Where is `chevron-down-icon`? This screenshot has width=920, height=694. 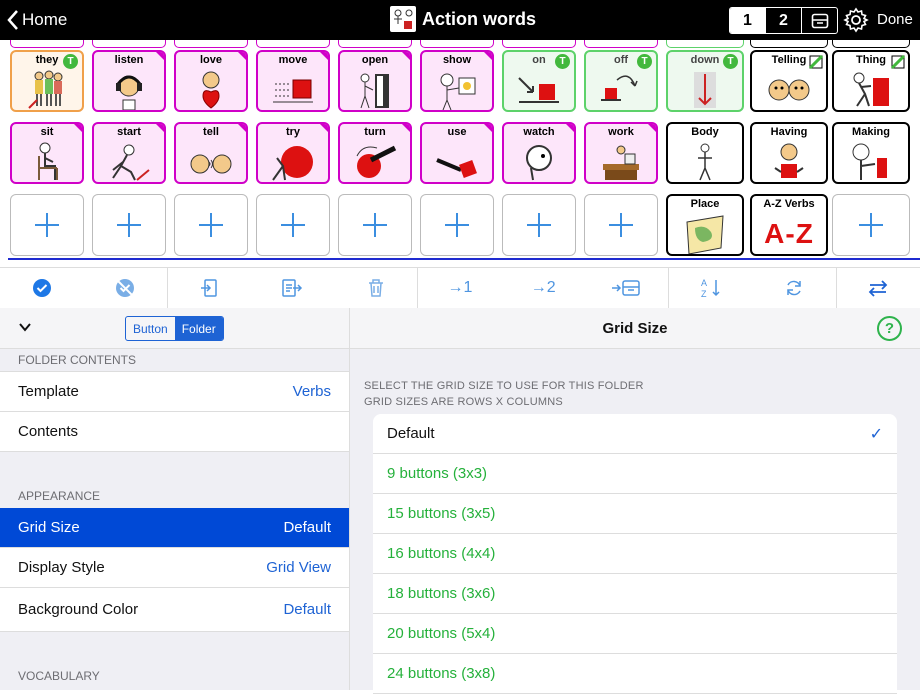 chevron-down-icon is located at coordinates (25, 327).